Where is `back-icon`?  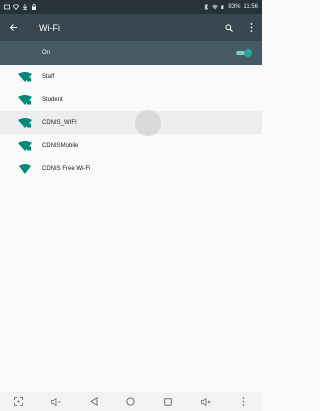
back-icon is located at coordinates (94, 401).